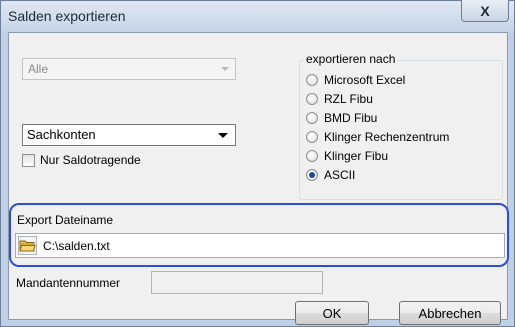  Describe the element at coordinates (237, 282) in the screenshot. I see `client-number-field` at that location.